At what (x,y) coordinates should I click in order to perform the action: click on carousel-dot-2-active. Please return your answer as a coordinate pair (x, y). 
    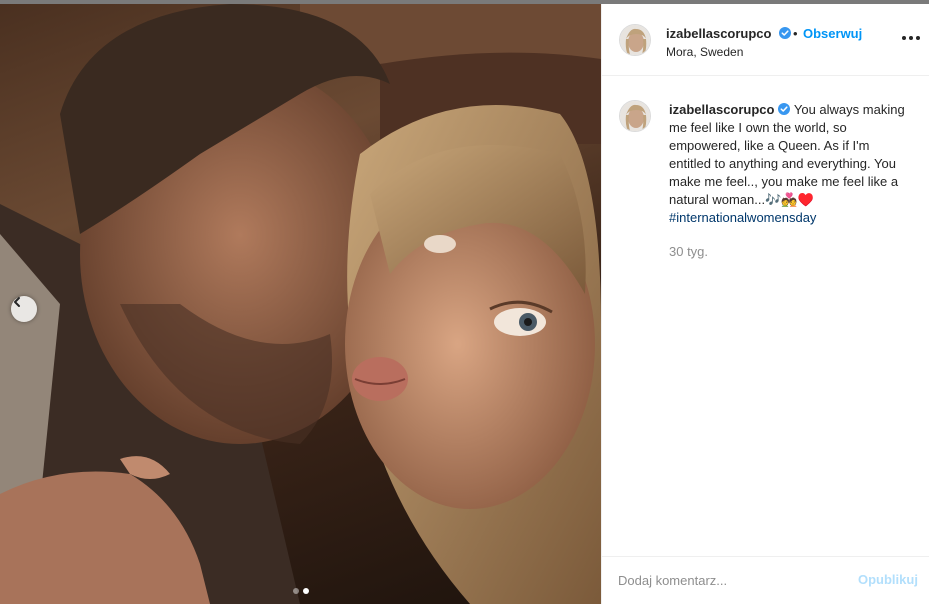
    Looking at the image, I should click on (306, 591).